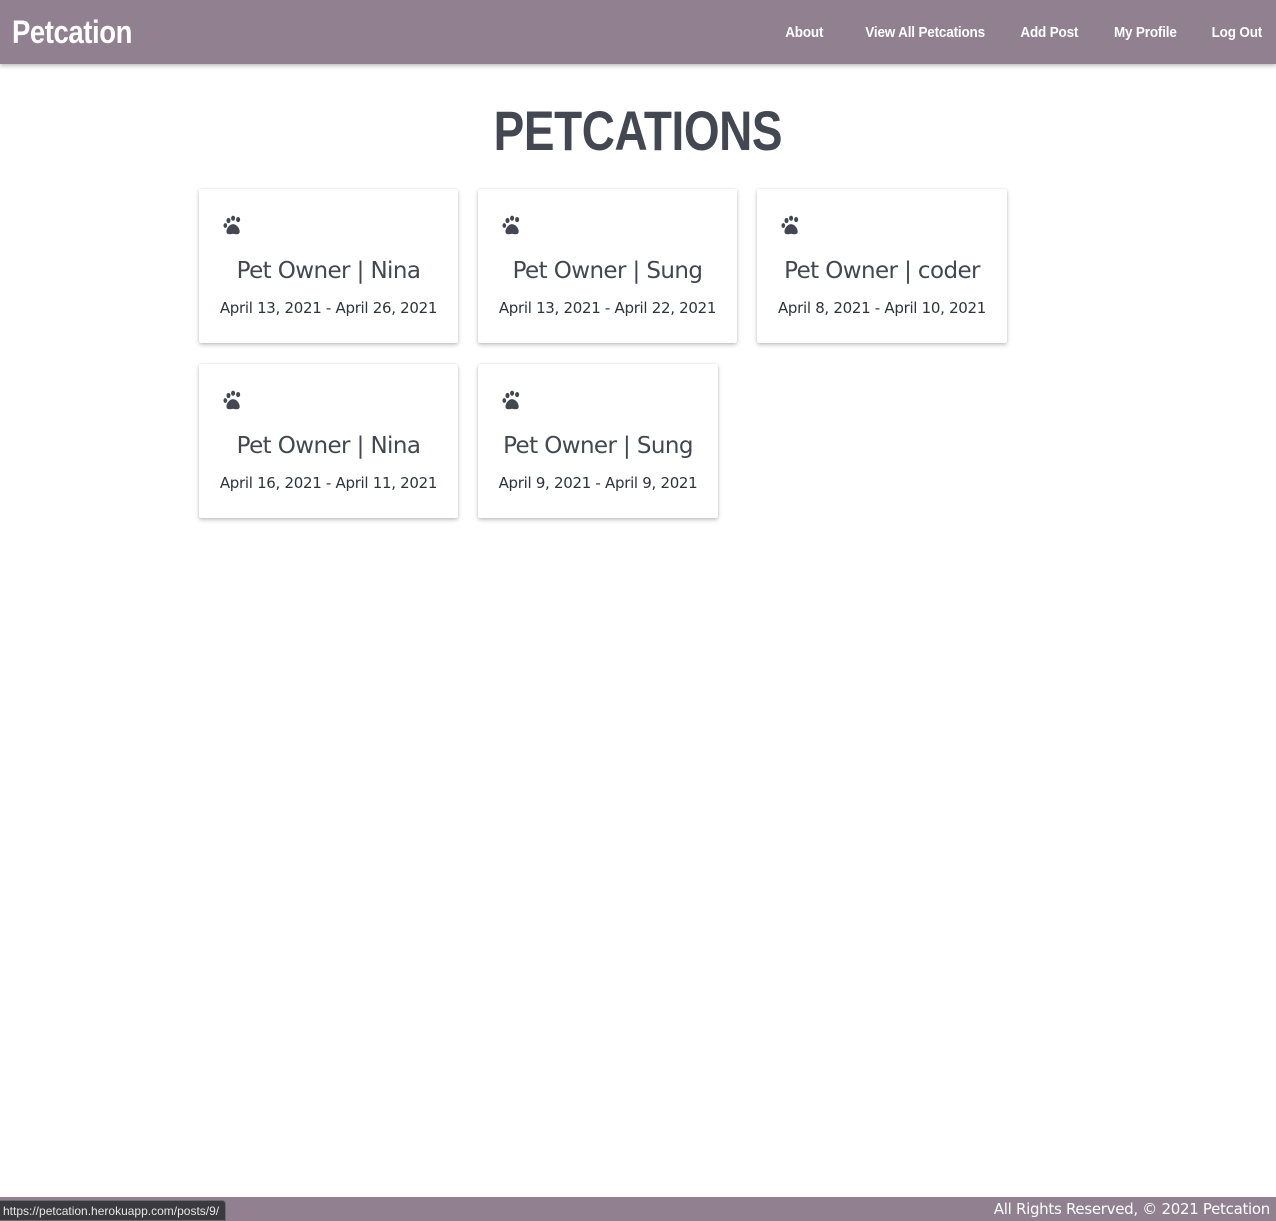 Image resolution: width=1276 pixels, height=1221 pixels. I want to click on brand-logo: Petcation, so click(72, 32).